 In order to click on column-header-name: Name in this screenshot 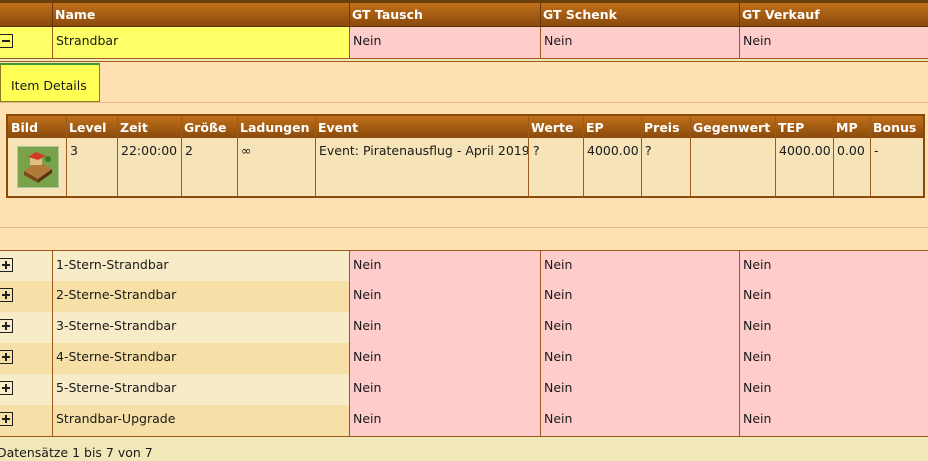, I will do `click(75, 14)`.